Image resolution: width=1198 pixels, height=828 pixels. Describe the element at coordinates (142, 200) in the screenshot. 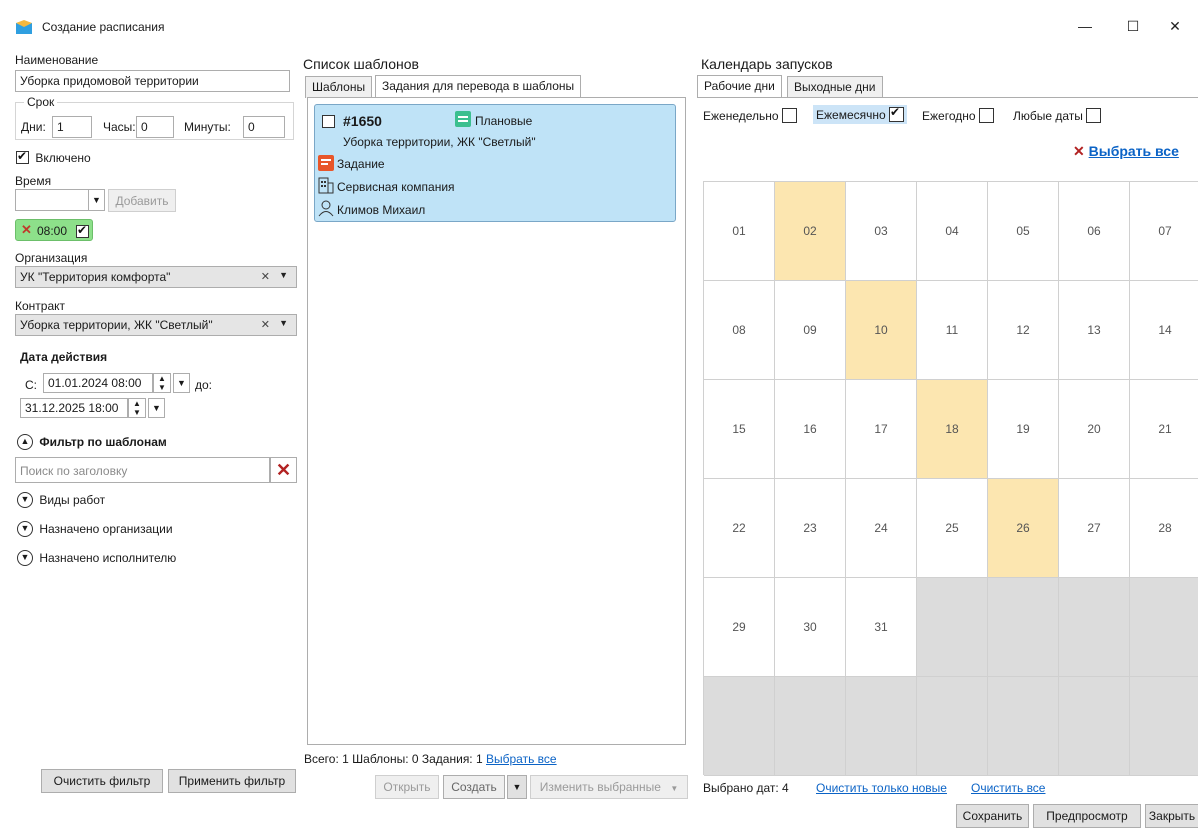

I see `add-time-button: Добавить` at that location.